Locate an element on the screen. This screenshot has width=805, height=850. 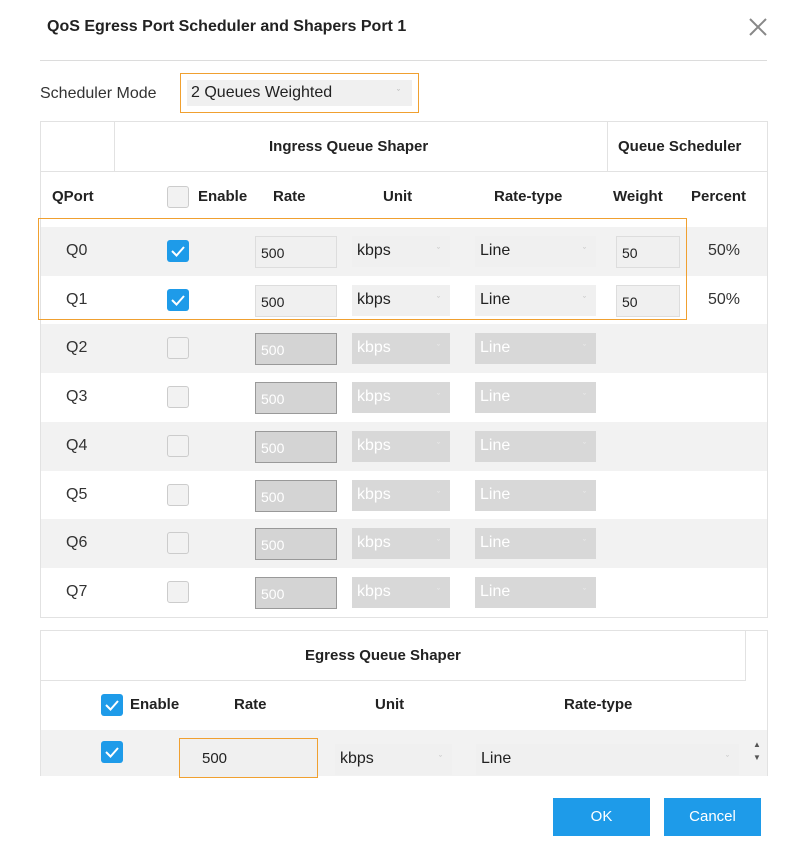
scroll-spinner: ▲ ▼ is located at coordinates (757, 753).